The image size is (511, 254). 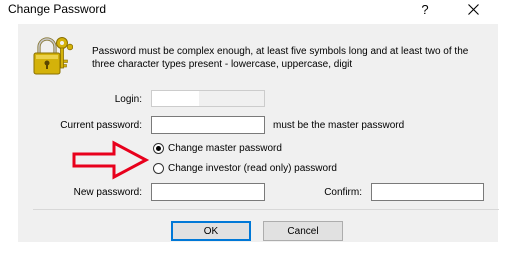 I want to click on padlock-with-keys-icon, so click(x=53, y=56).